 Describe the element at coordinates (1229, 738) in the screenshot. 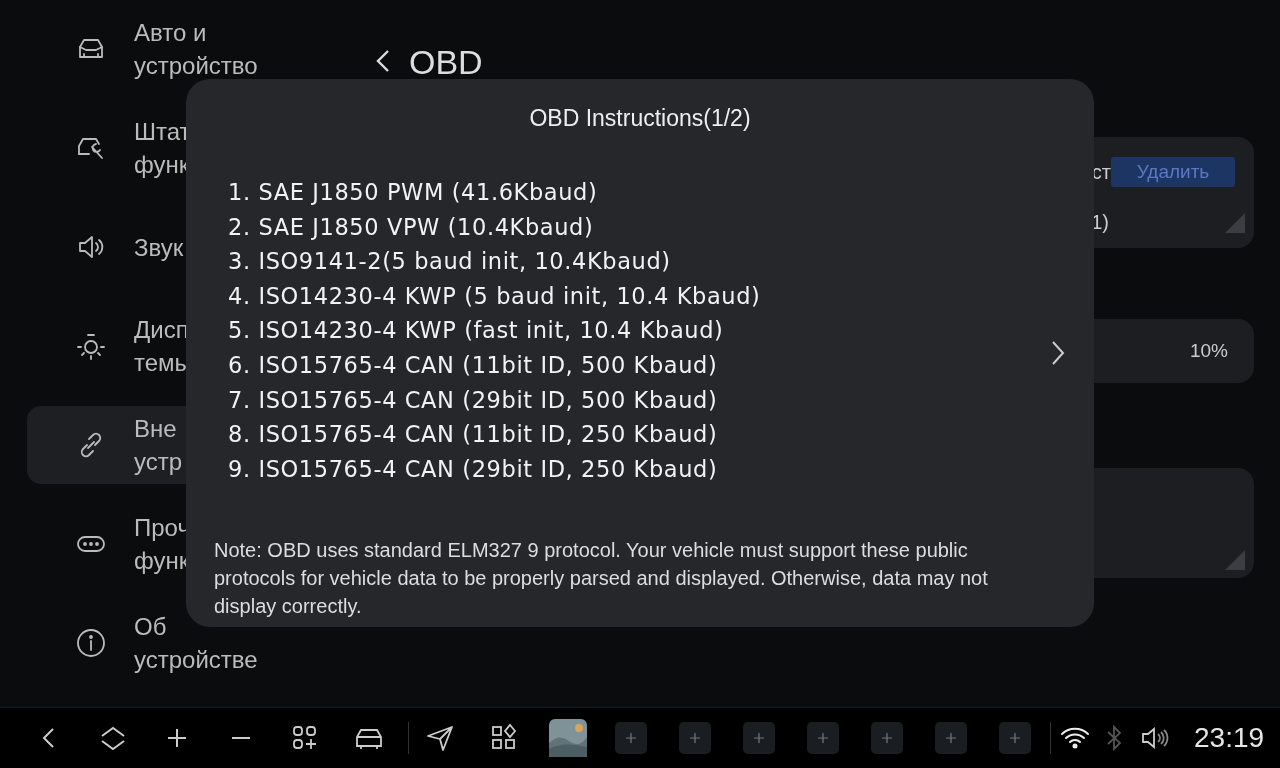

I see `clock: 23:19` at that location.